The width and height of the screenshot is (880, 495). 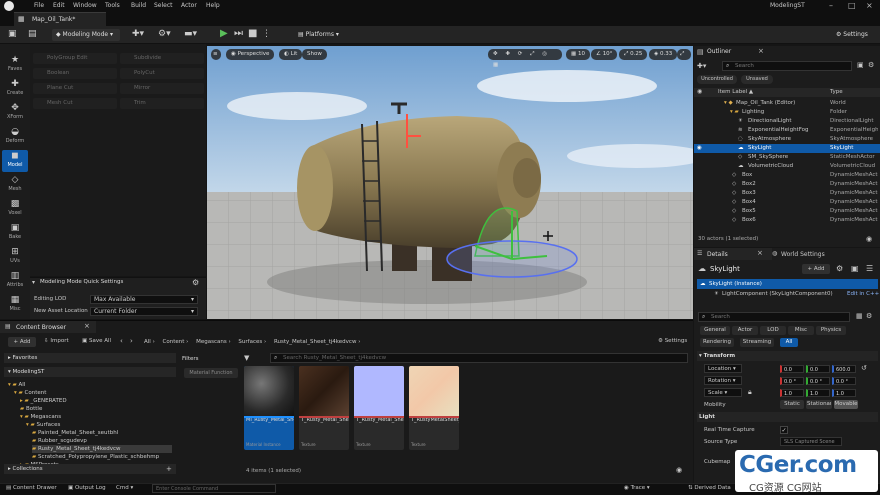 I want to click on derived-data-button: ⇅ Derived Data, so click(x=709, y=488).